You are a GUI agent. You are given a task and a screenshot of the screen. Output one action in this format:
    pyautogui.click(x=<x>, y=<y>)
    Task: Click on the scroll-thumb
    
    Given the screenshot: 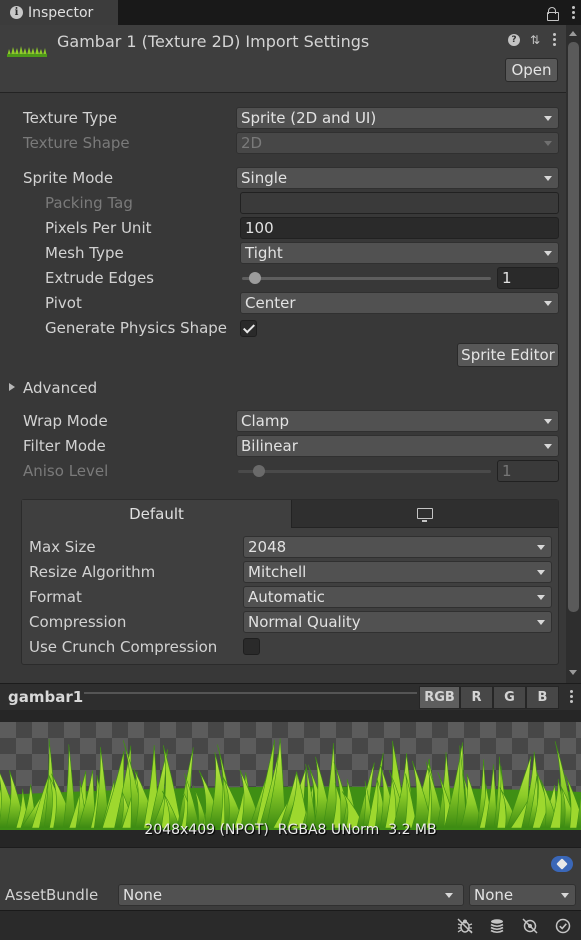 What is the action you would take?
    pyautogui.click(x=573, y=327)
    